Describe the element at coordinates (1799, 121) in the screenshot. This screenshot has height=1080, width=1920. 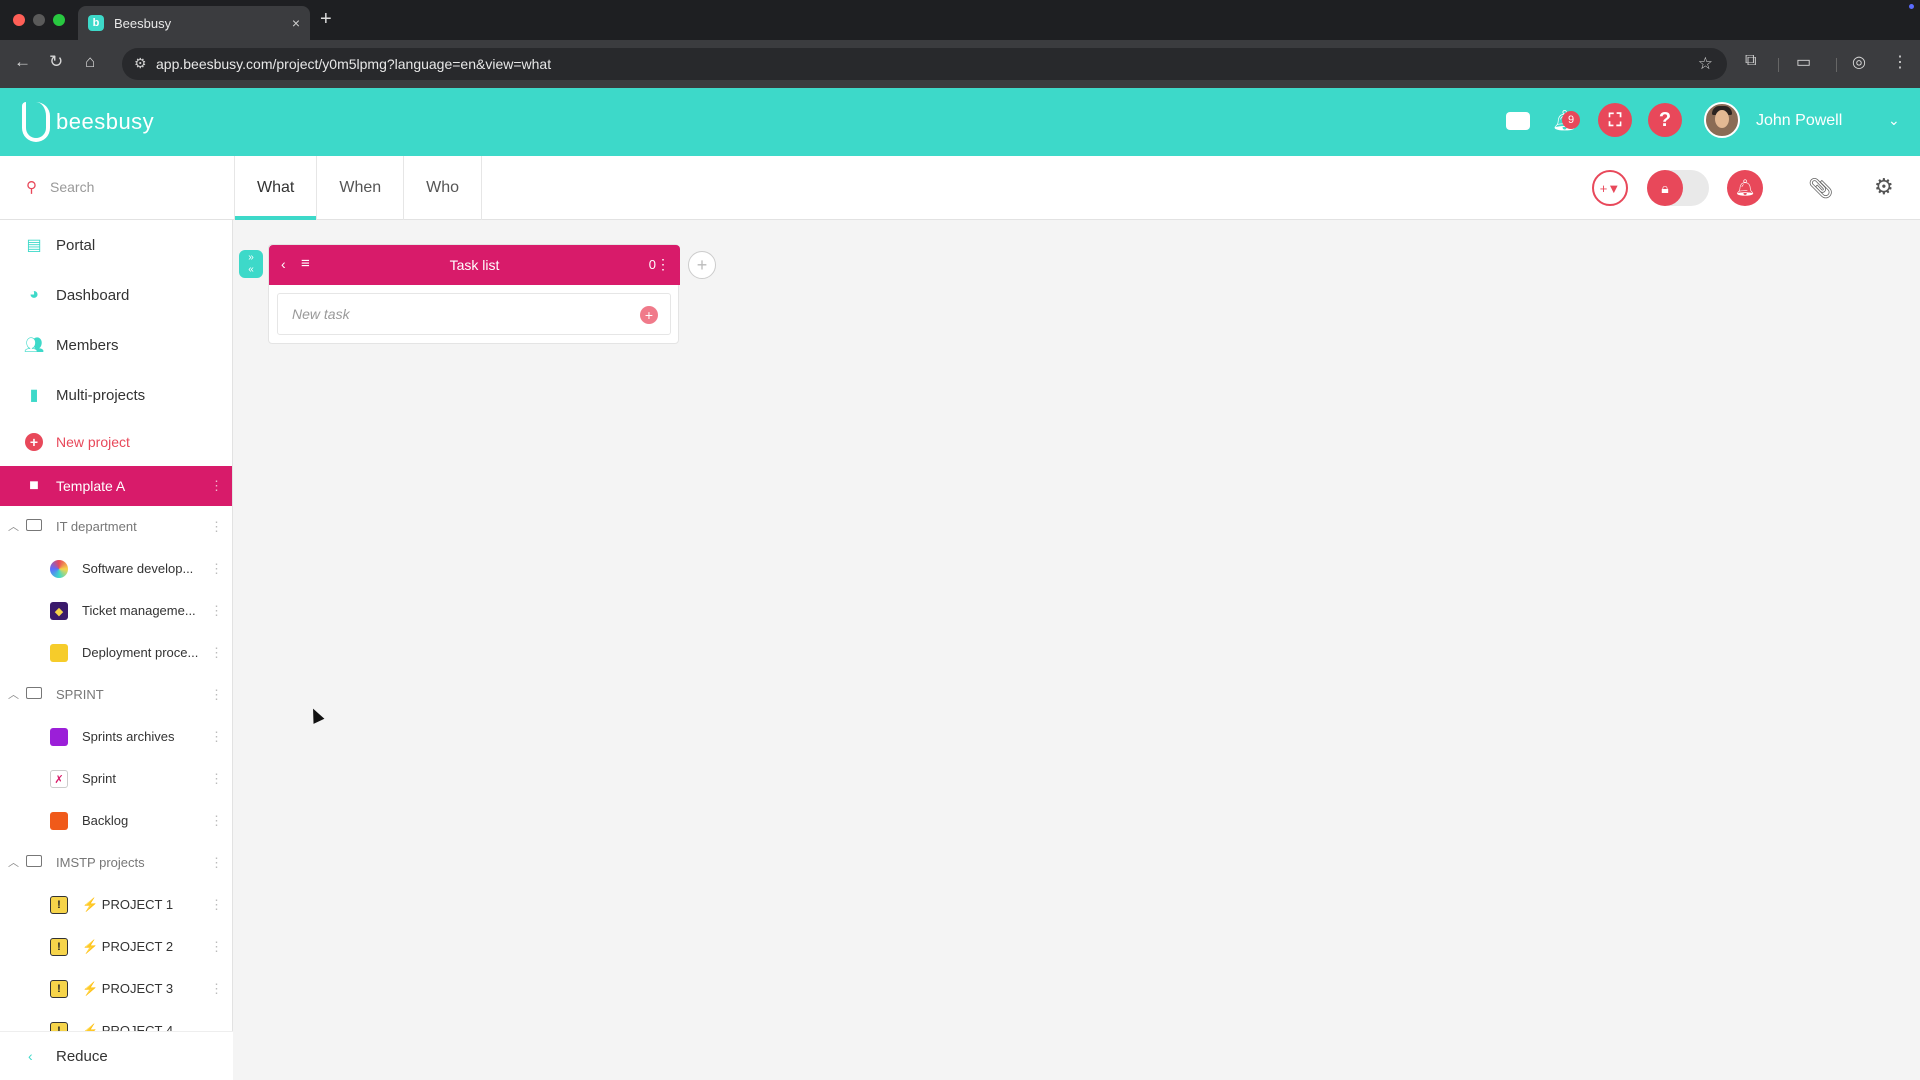
I see `user-name: John Powell` at that location.